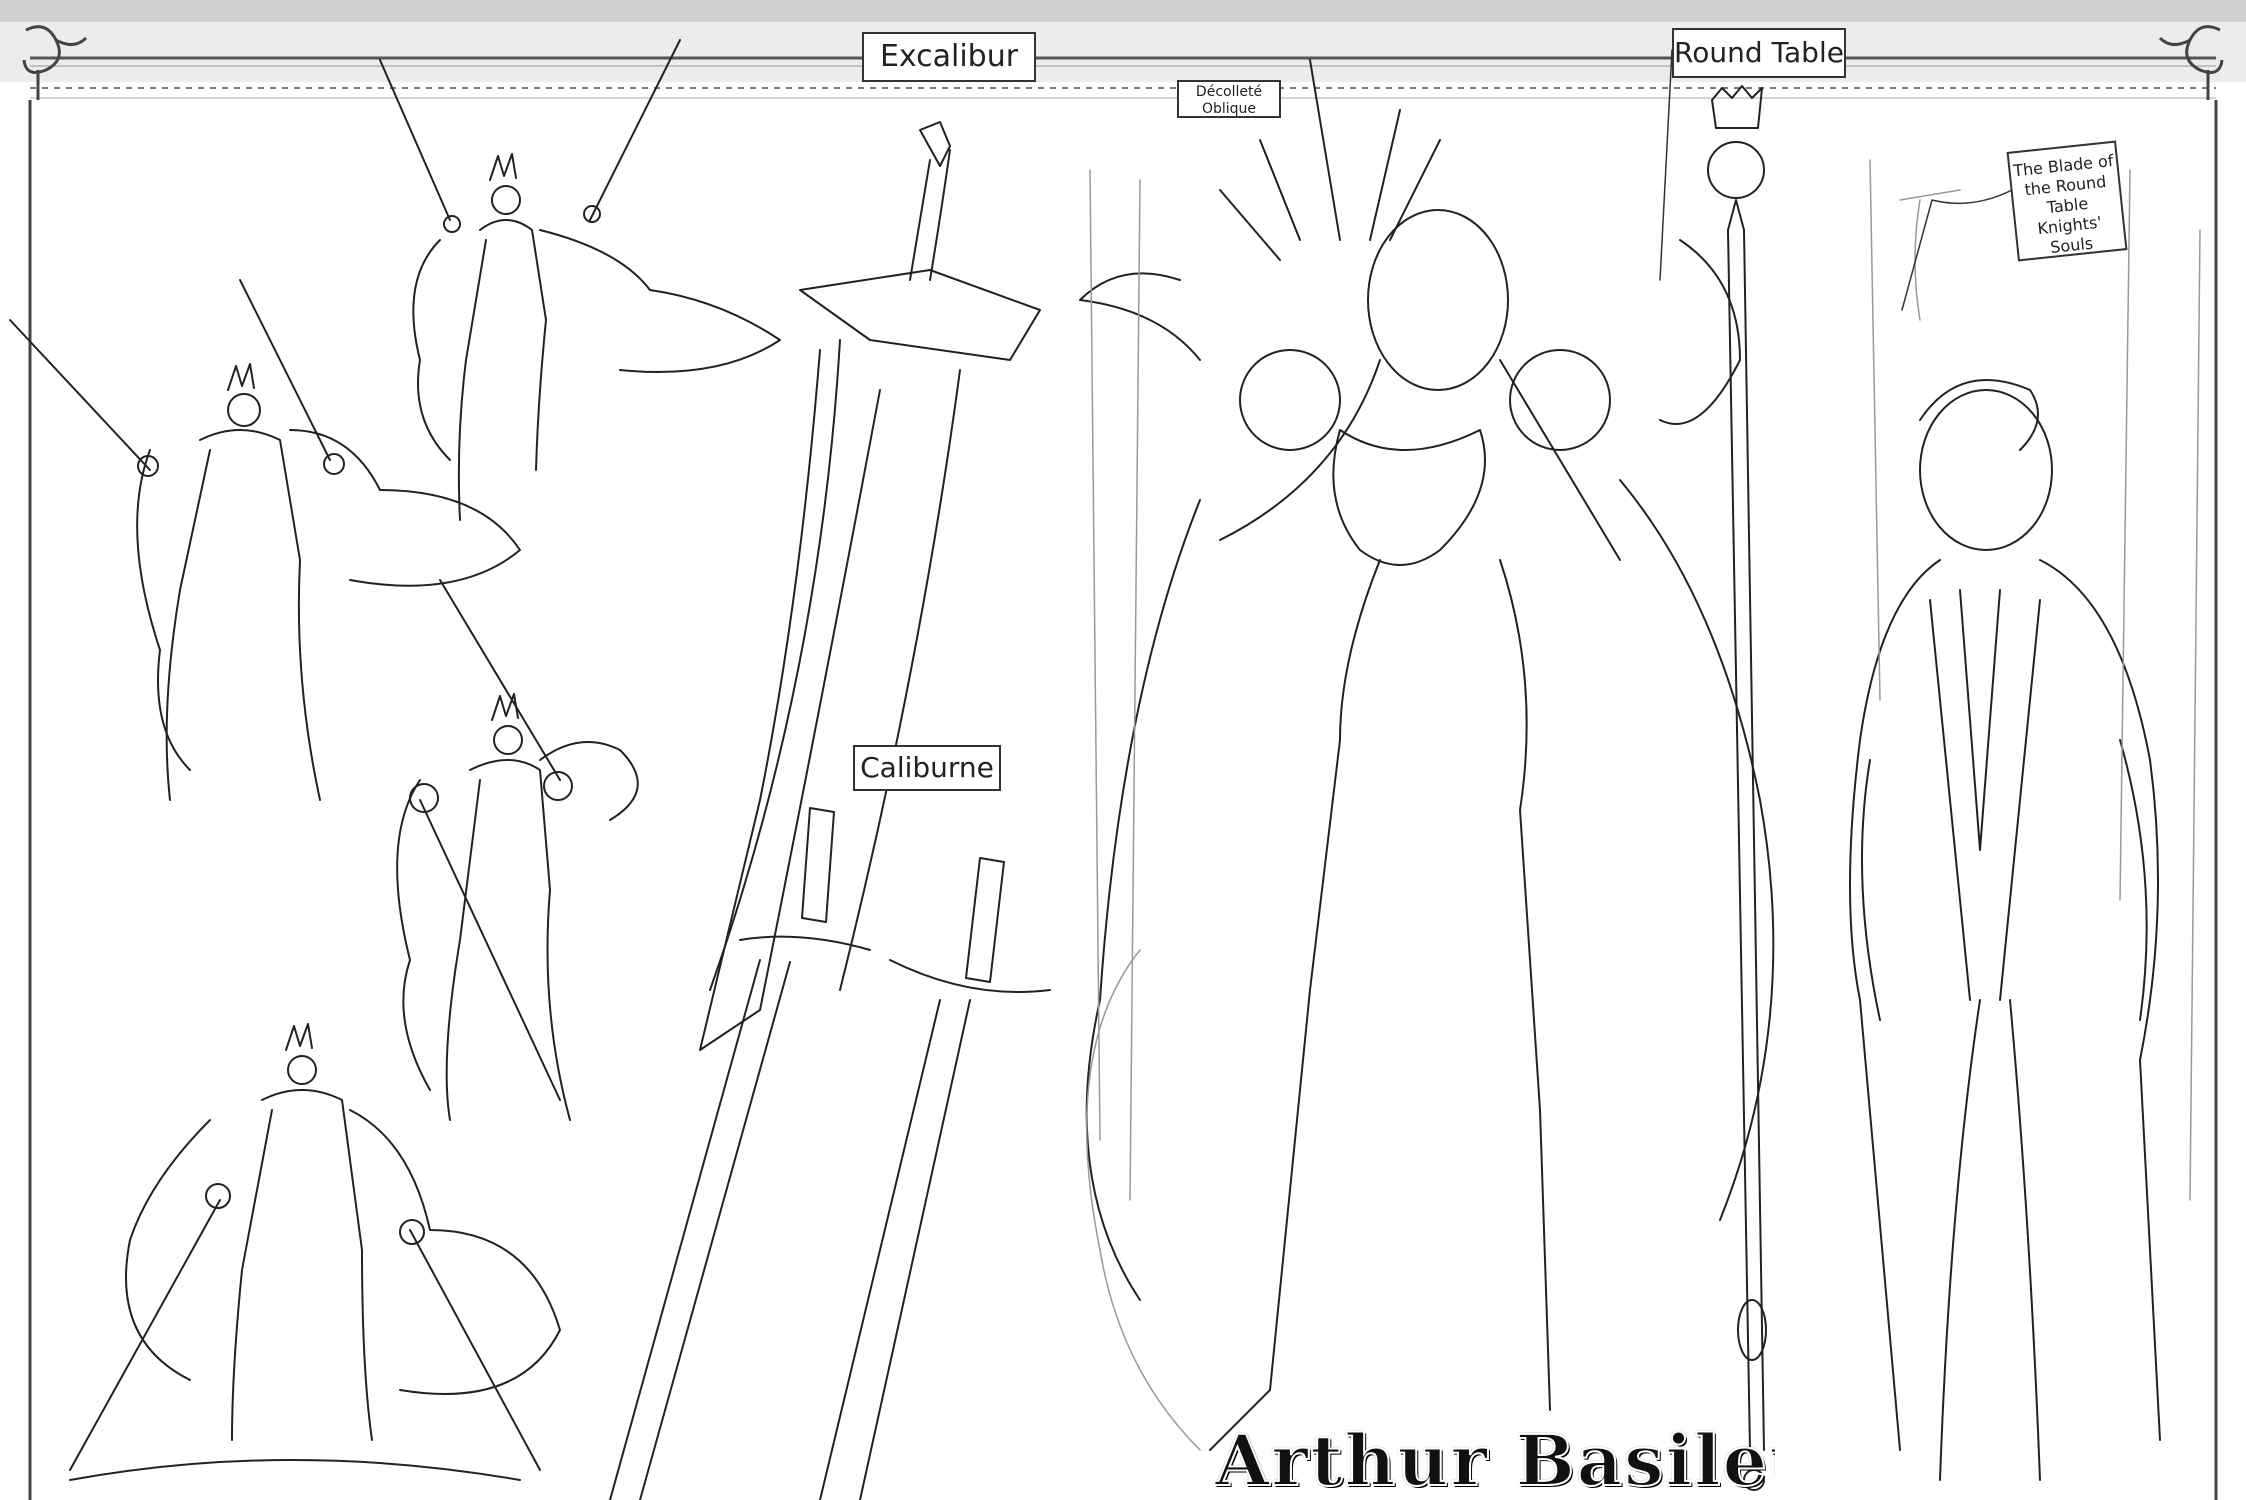  What do you see at coordinates (1229, 92) in the screenshot?
I see `label-decollete-line1: Décolleté` at bounding box center [1229, 92].